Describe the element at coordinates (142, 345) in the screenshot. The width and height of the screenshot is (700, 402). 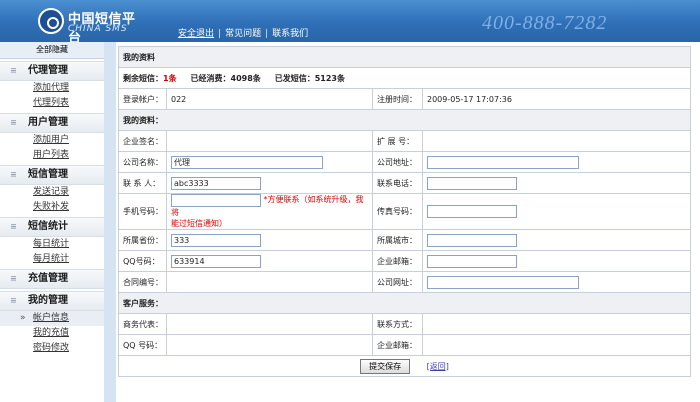
I see `qq2-label: QQ 号码：` at that location.